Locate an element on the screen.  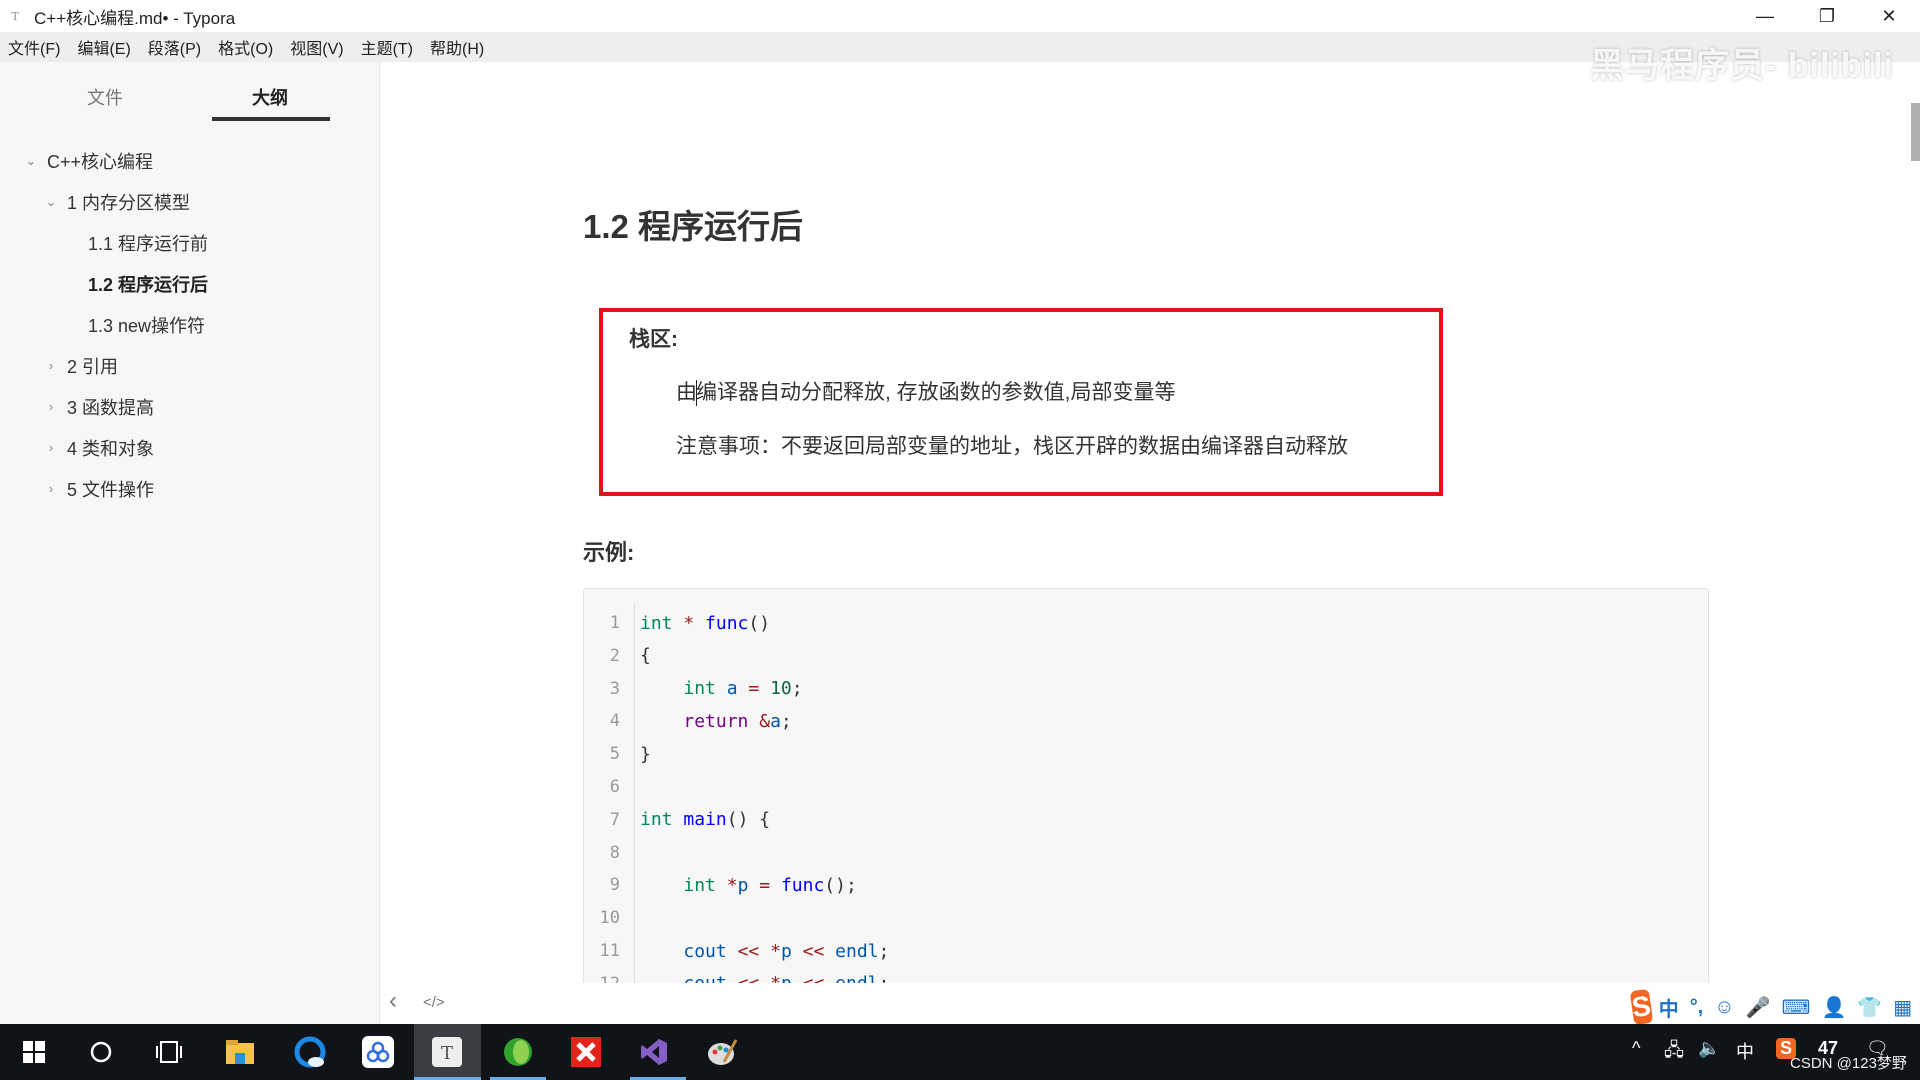
line-number: 9 is located at coordinates (614, 885).